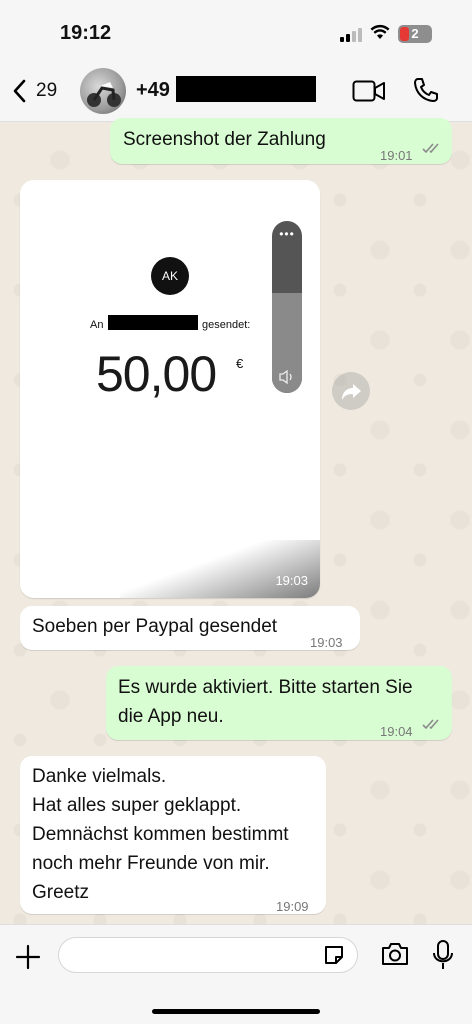 This screenshot has width=472, height=1024. I want to click on message-text-line-4: noch mehr Freunde von mir., so click(151, 863).